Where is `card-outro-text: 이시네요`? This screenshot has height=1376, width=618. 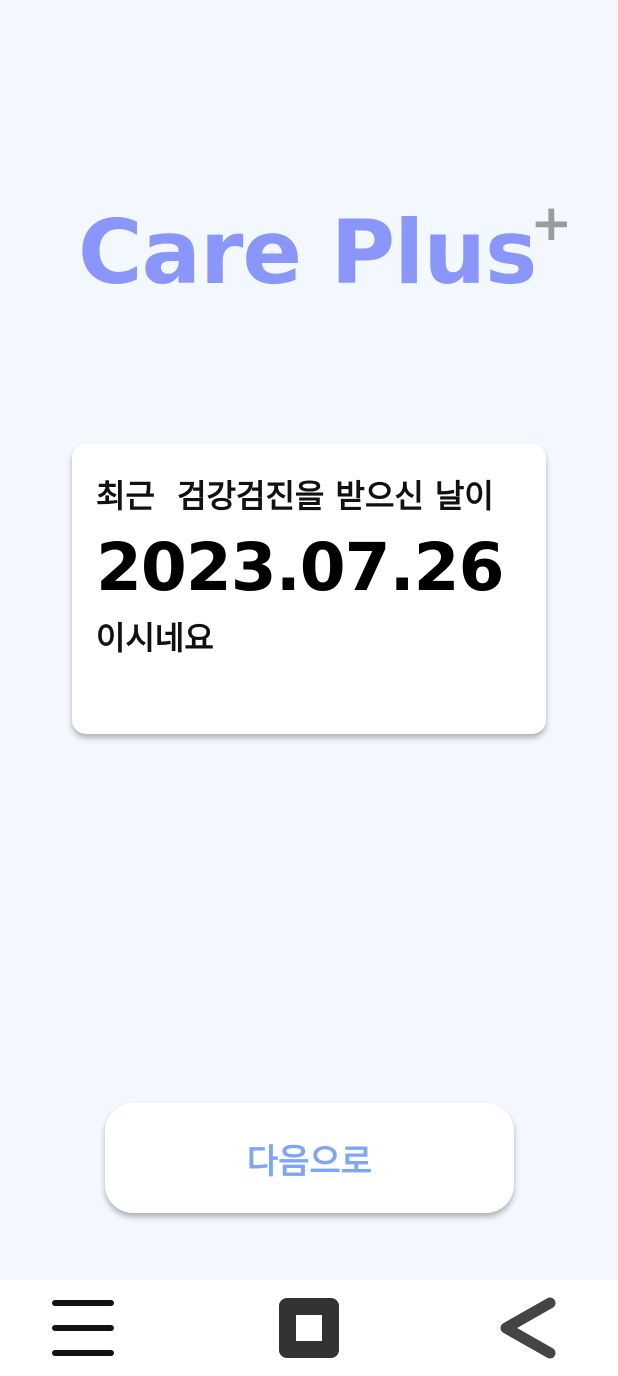 card-outro-text: 이시네요 is located at coordinates (155, 638).